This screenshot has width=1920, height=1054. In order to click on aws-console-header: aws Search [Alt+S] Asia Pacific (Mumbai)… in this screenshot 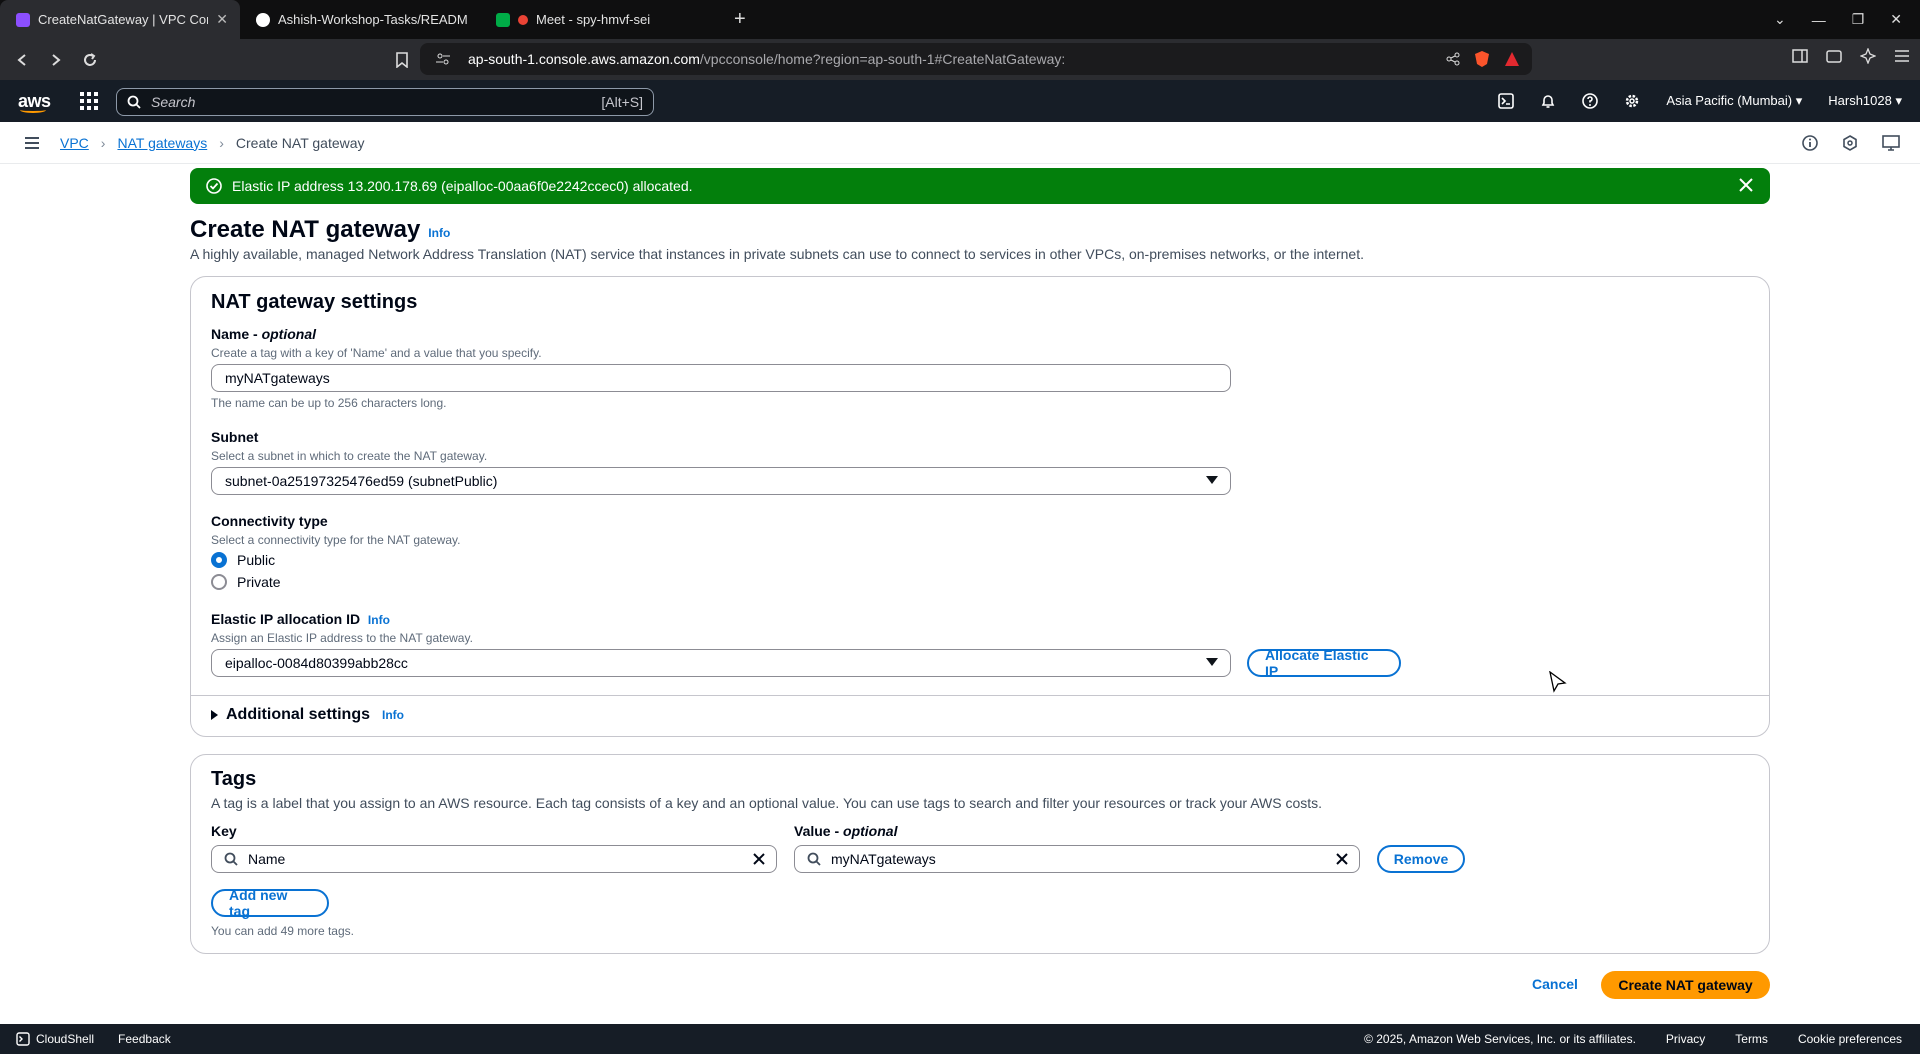, I will do `click(960, 101)`.